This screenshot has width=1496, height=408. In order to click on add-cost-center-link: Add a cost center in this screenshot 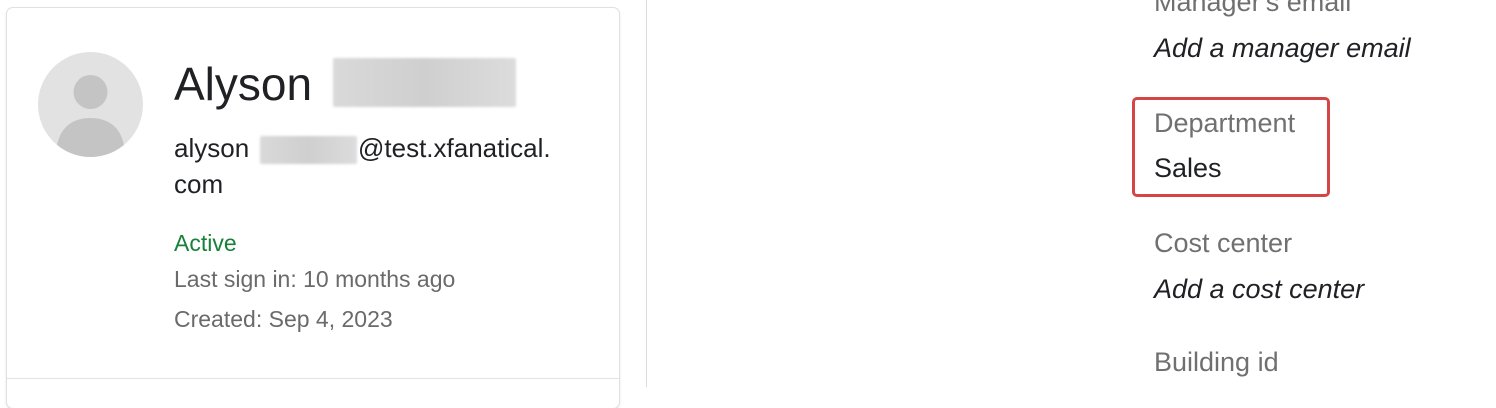, I will do `click(1259, 289)`.